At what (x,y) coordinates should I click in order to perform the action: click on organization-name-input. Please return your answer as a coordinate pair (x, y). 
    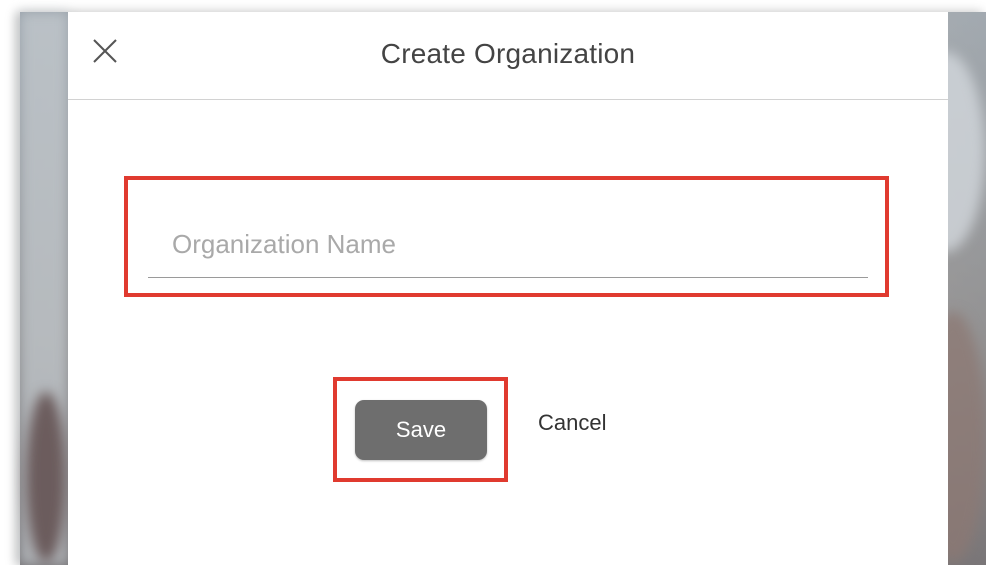
    Looking at the image, I should click on (508, 245).